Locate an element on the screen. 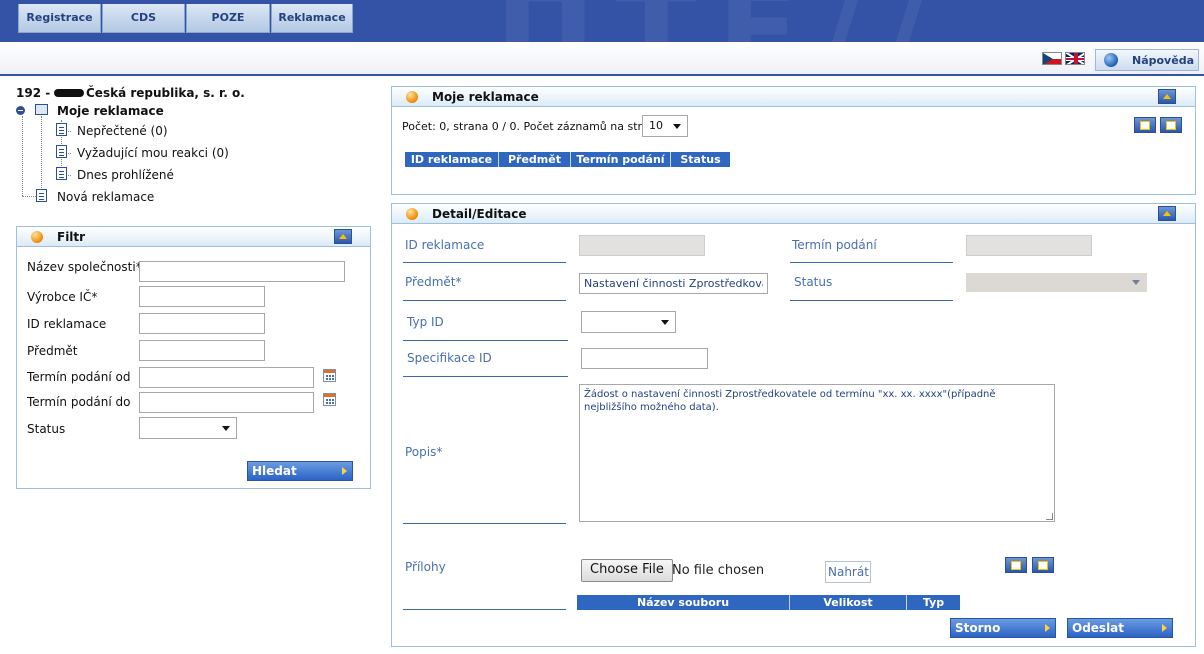  tree-item-unread: Nepřečtené (0) is located at coordinates (122, 131).